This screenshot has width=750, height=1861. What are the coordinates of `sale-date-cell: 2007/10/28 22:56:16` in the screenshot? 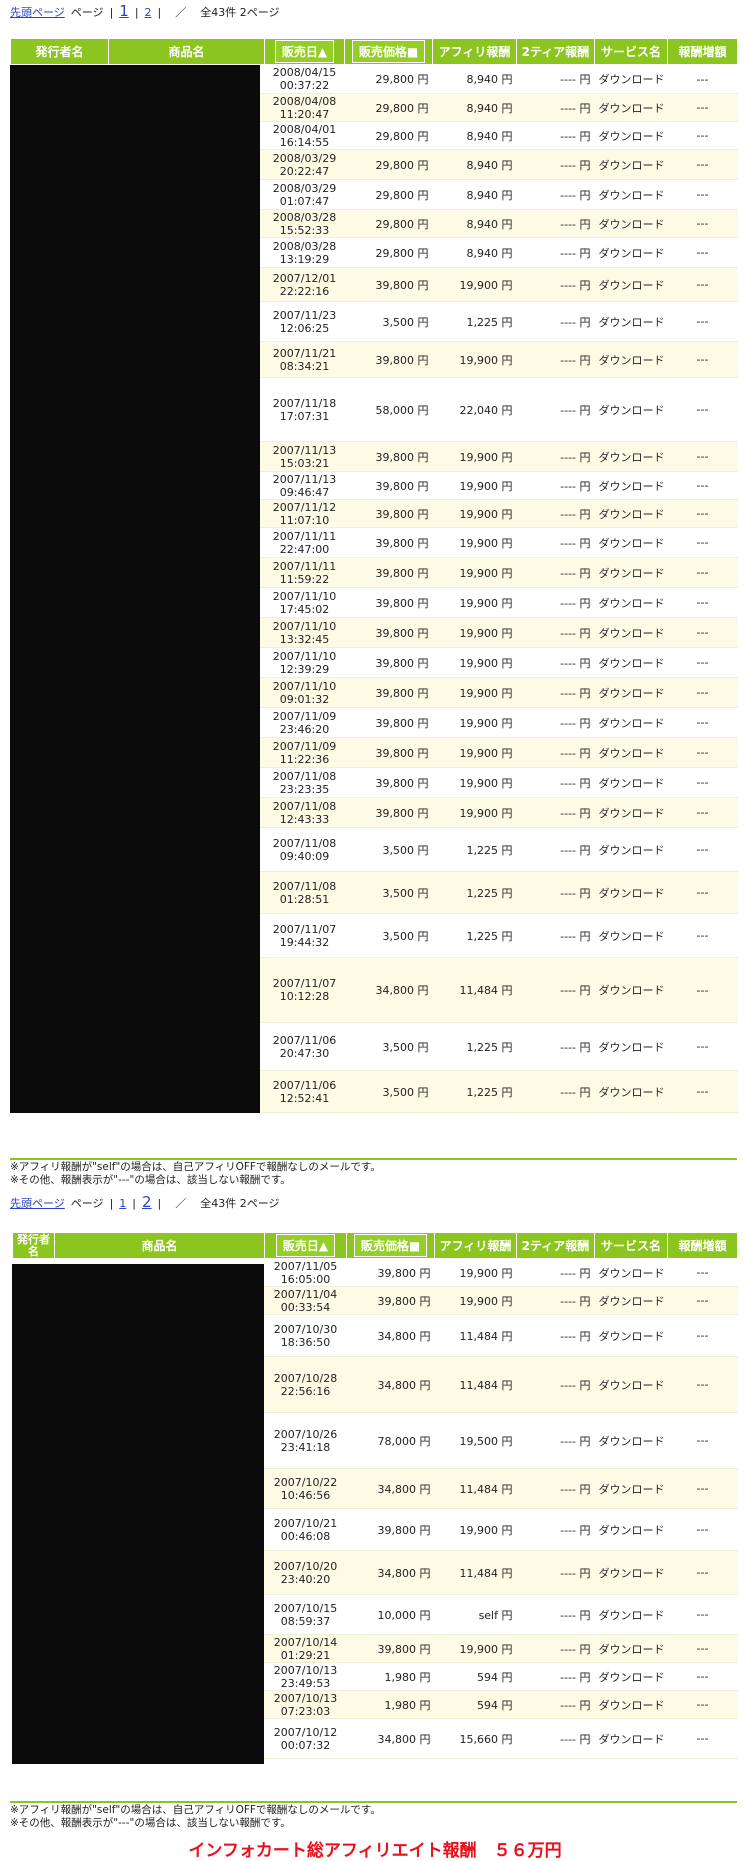 It's located at (305, 1384).